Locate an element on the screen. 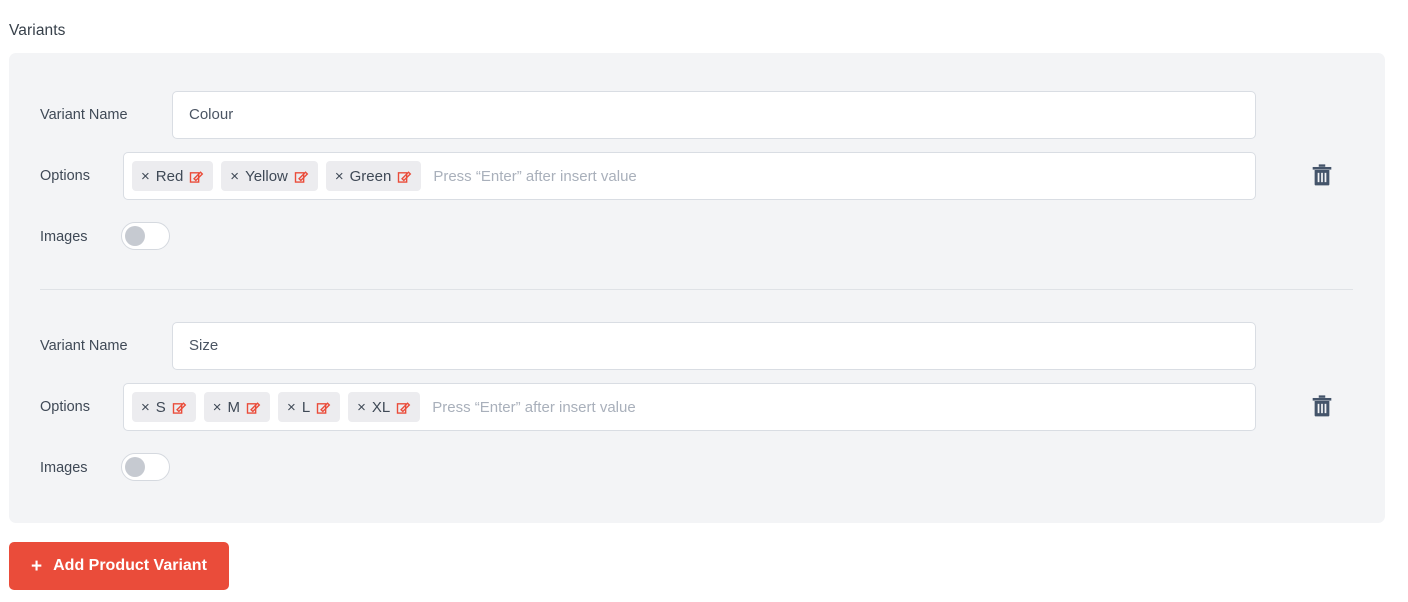  option-chip-label: XL is located at coordinates (381, 407).